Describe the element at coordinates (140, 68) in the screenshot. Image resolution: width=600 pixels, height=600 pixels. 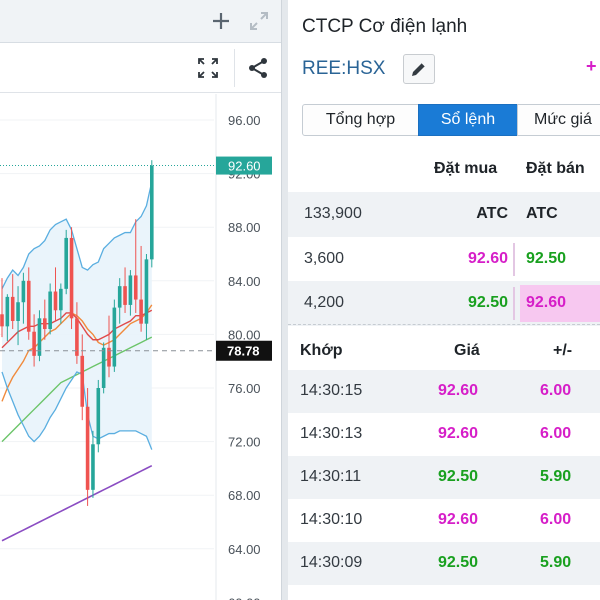
I see `chart-toolbar` at that location.